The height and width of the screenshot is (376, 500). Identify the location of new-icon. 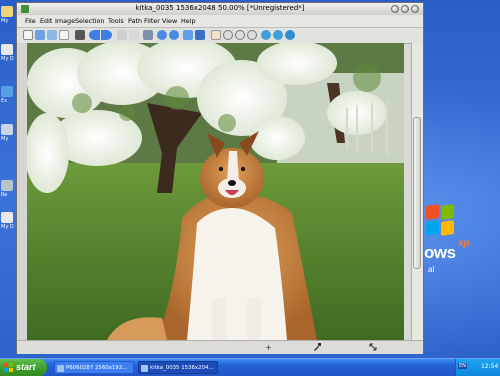
(28, 35).